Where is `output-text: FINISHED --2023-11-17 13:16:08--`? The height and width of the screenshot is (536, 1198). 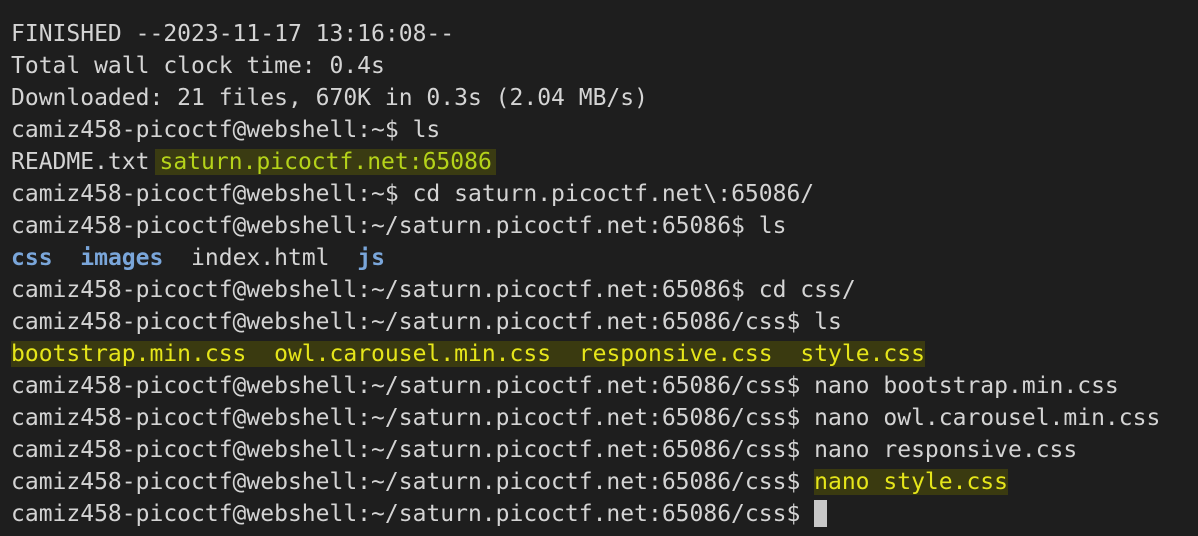 output-text: FINISHED --2023-11-17 13:16:08-- is located at coordinates (233, 34).